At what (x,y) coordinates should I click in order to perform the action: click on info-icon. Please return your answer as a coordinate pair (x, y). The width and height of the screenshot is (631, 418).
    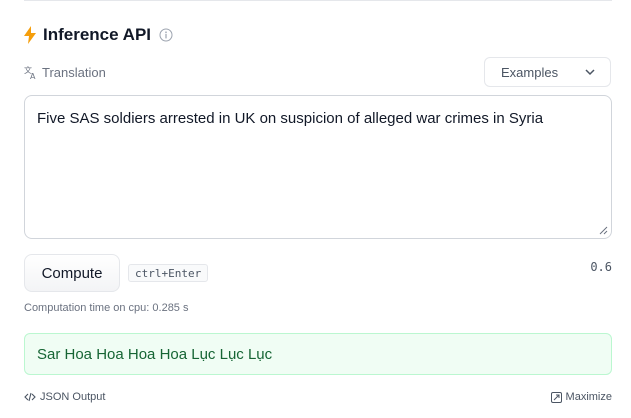
    Looking at the image, I should click on (166, 35).